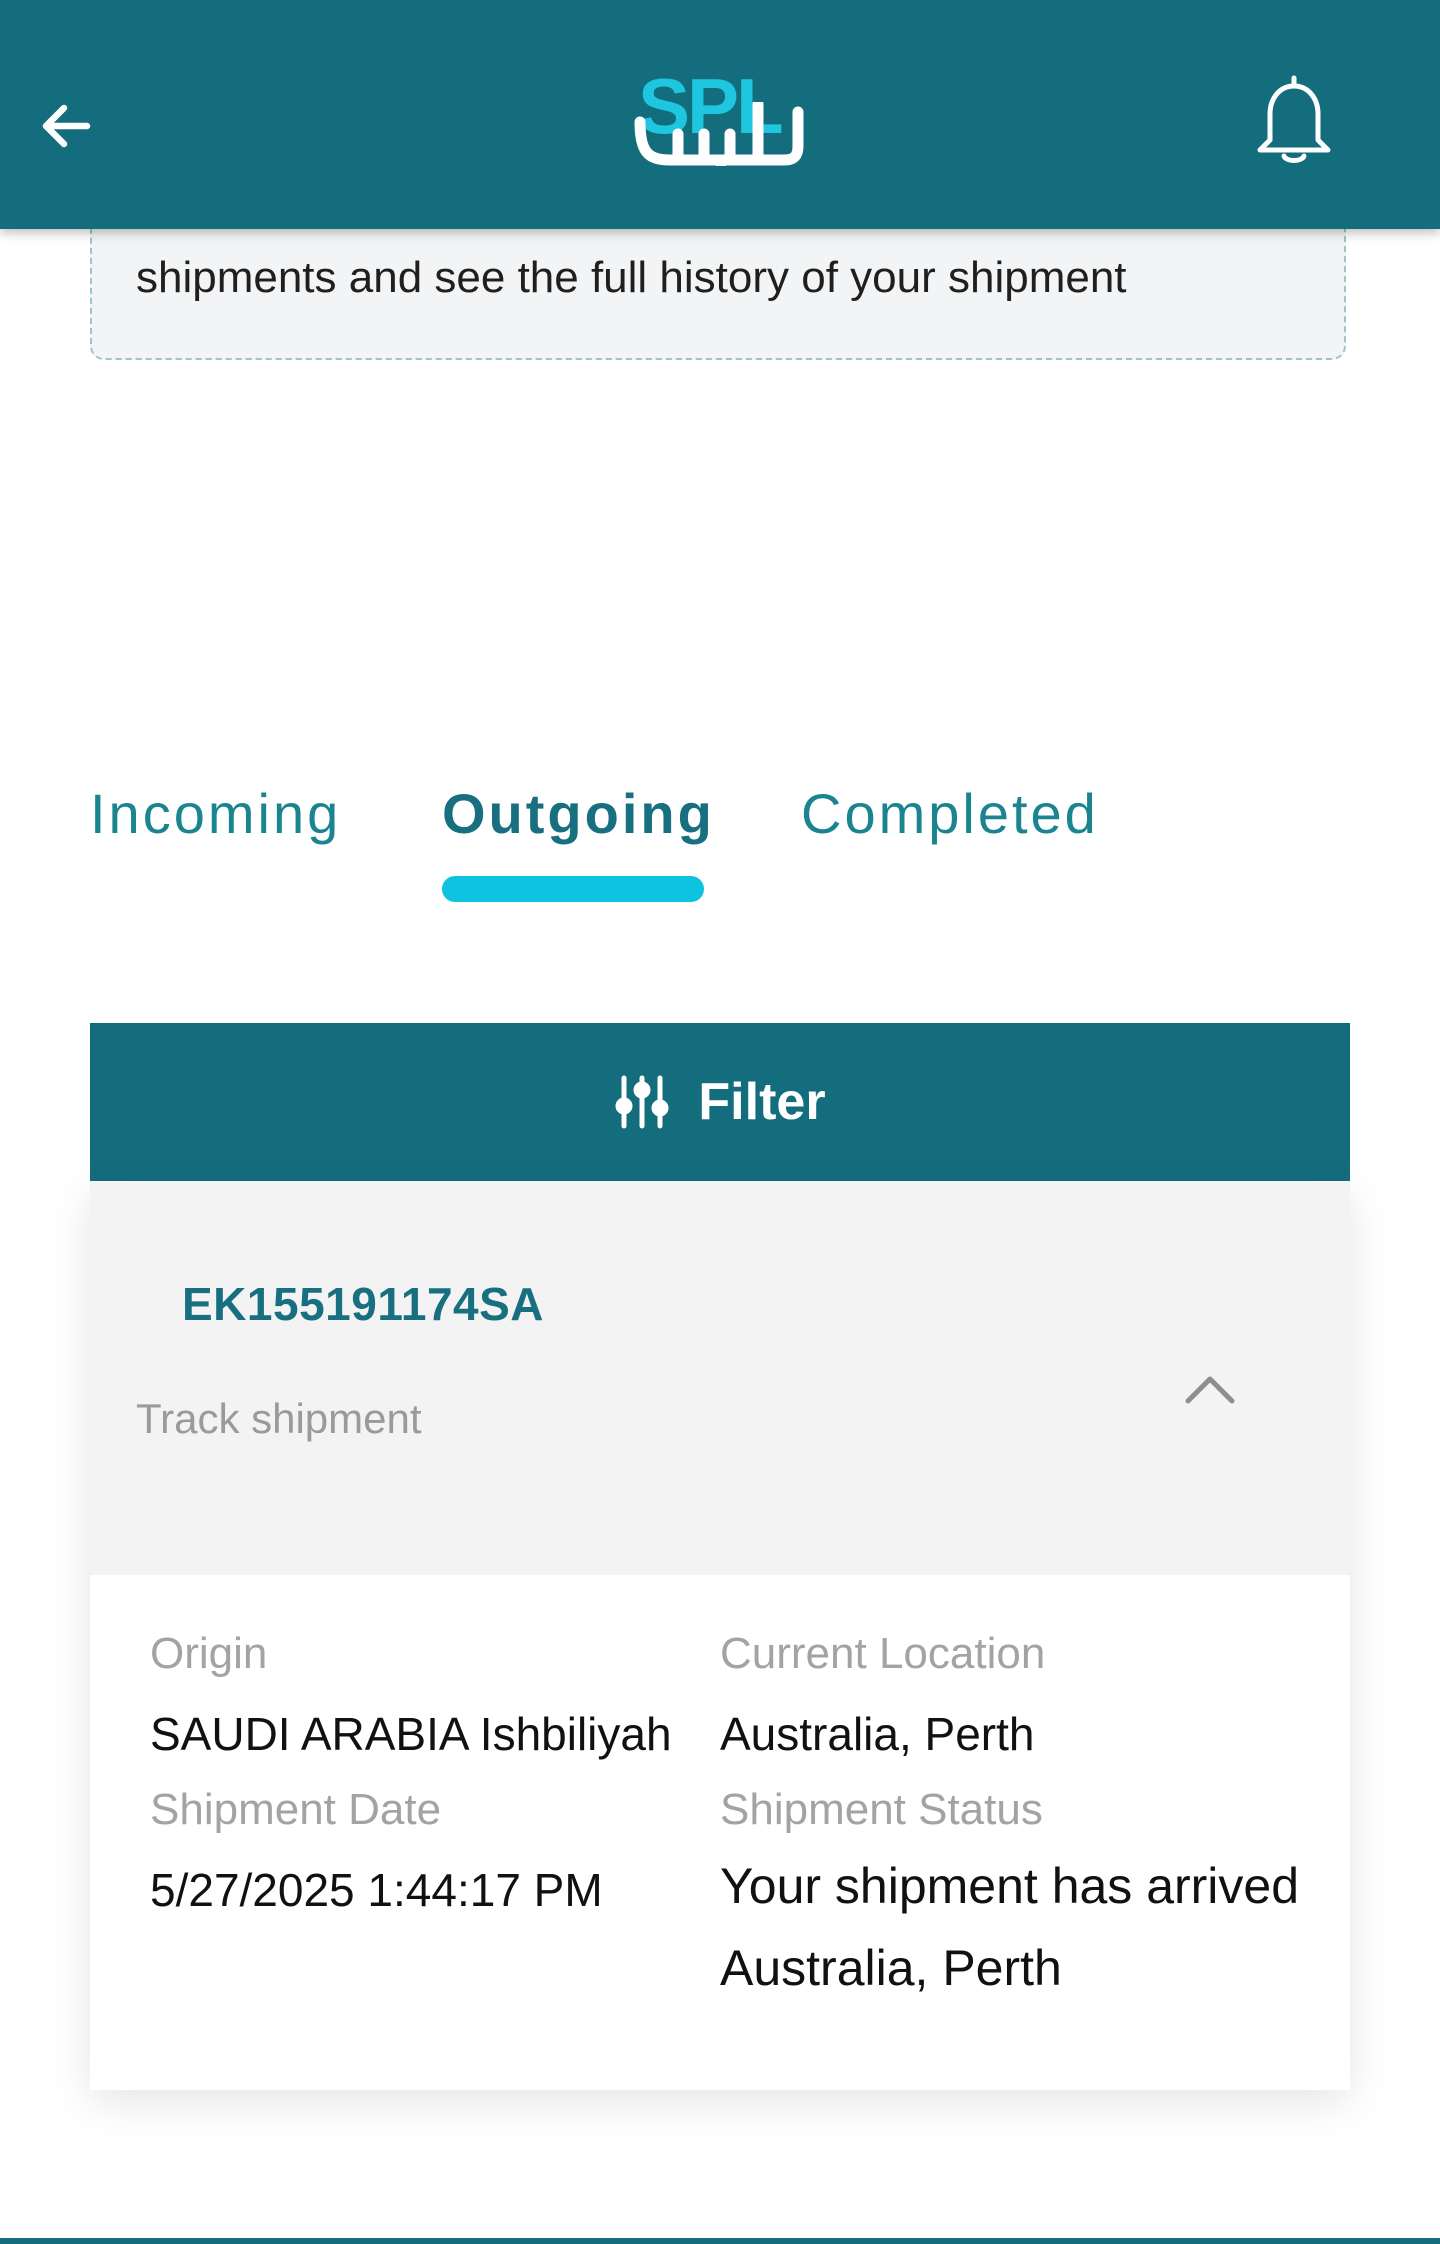  I want to click on origin-value: SAUDI ARABIA Ishbiliyah, so click(411, 1734).